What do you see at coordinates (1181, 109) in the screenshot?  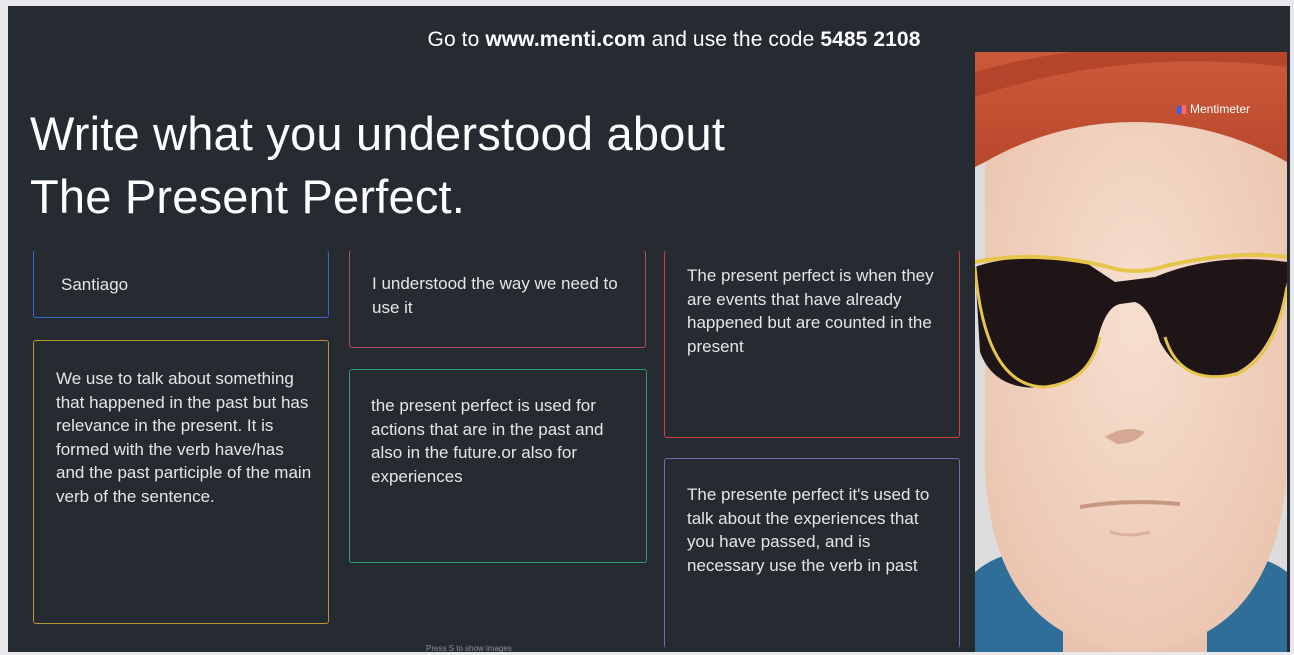 I see `mentimeter-logo-icon` at bounding box center [1181, 109].